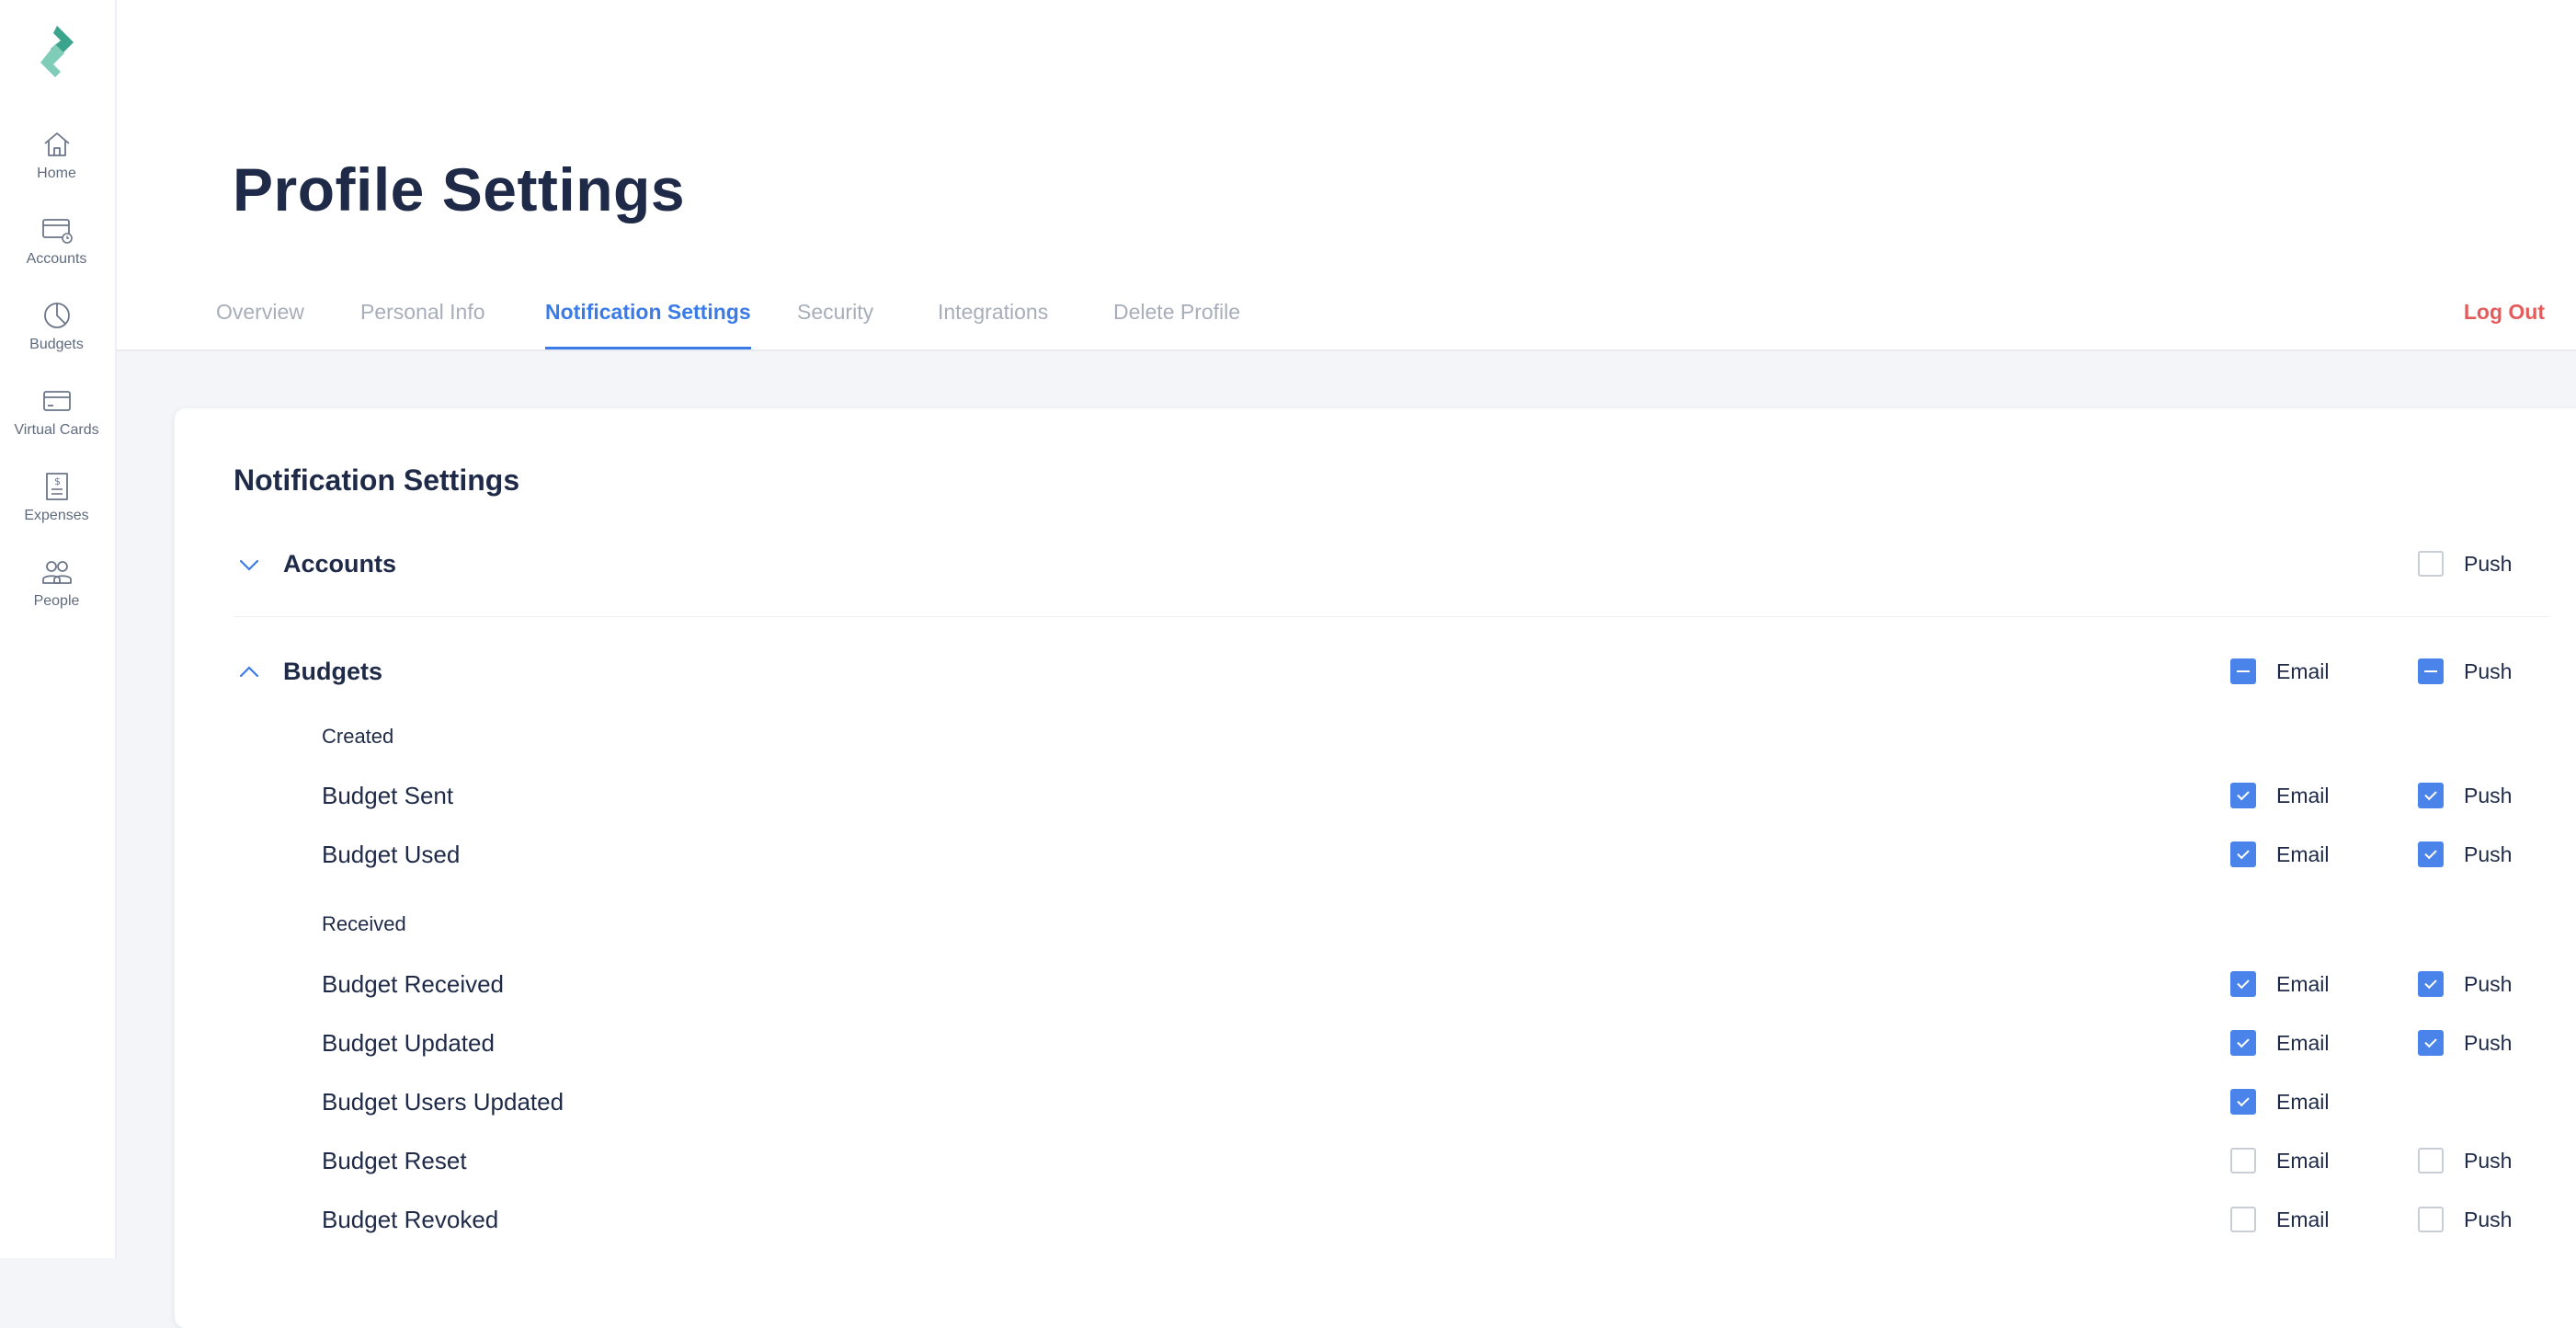 This screenshot has height=1328, width=2576. I want to click on sidebar-item-people: People, so click(56, 593).